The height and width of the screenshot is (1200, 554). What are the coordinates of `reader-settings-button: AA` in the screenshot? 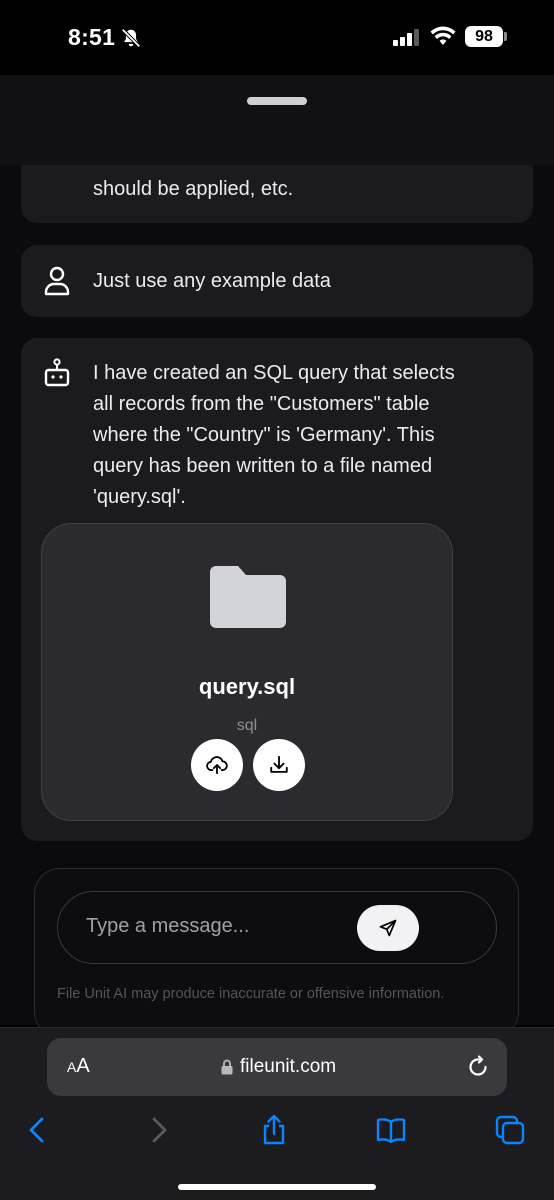 It's located at (78, 1066).